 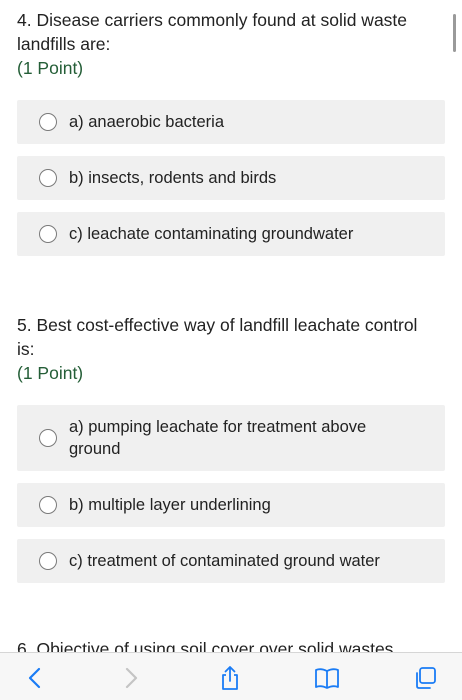 What do you see at coordinates (147, 122) in the screenshot?
I see `option-label: a) anaerobic bacteria` at bounding box center [147, 122].